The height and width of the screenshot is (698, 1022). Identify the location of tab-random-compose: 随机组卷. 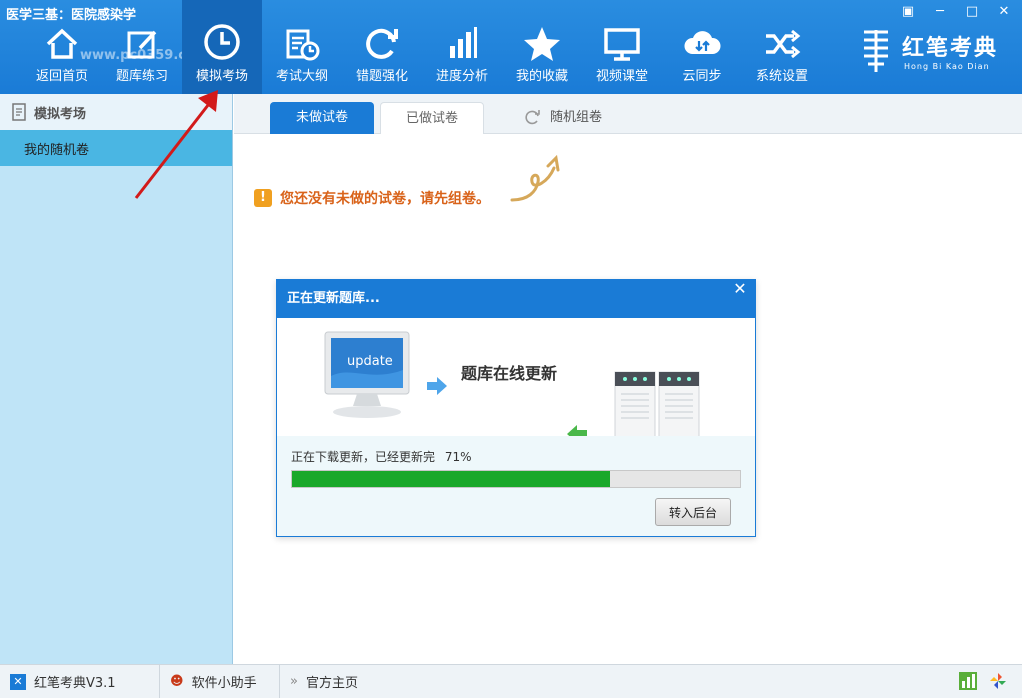
(569, 118).